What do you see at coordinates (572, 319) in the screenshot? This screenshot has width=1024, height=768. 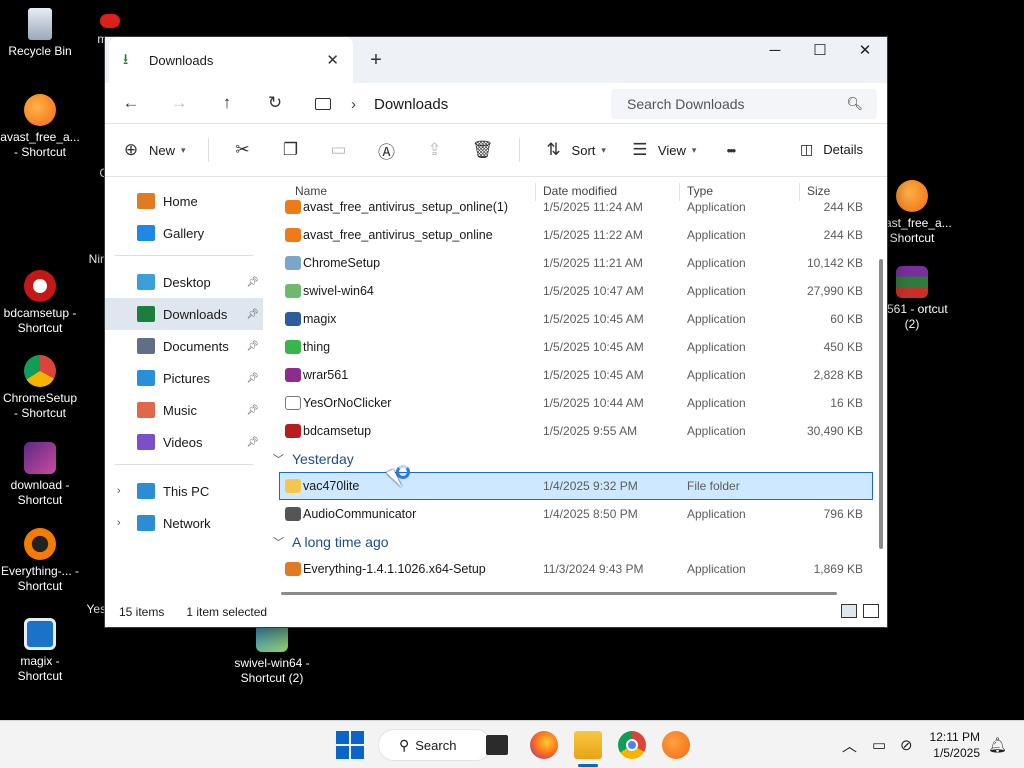 I see `file-row: magix 1/5/2025 10:45 AM Application 60 KB` at bounding box center [572, 319].